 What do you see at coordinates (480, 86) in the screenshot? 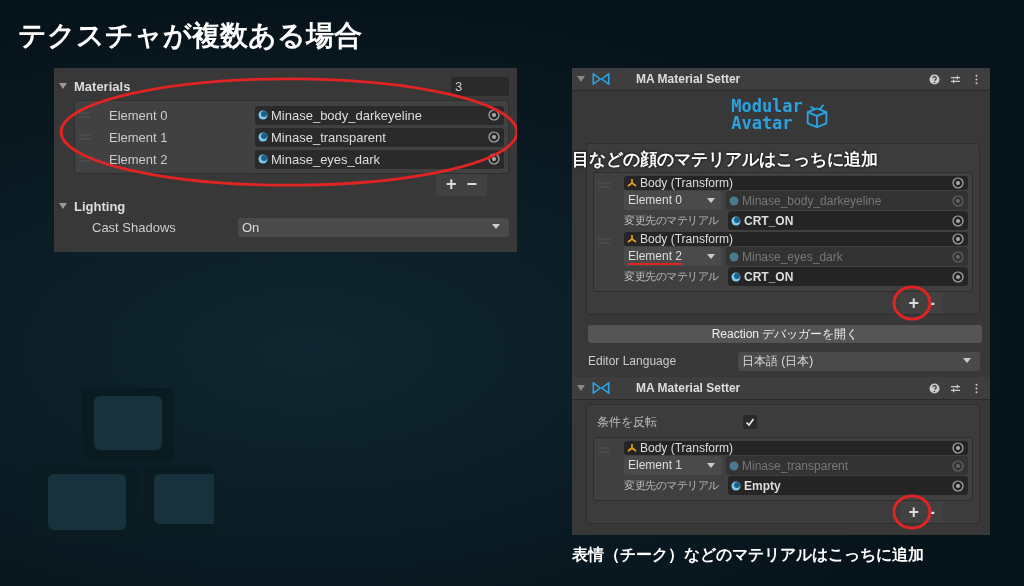
I see `count-field: 3` at bounding box center [480, 86].